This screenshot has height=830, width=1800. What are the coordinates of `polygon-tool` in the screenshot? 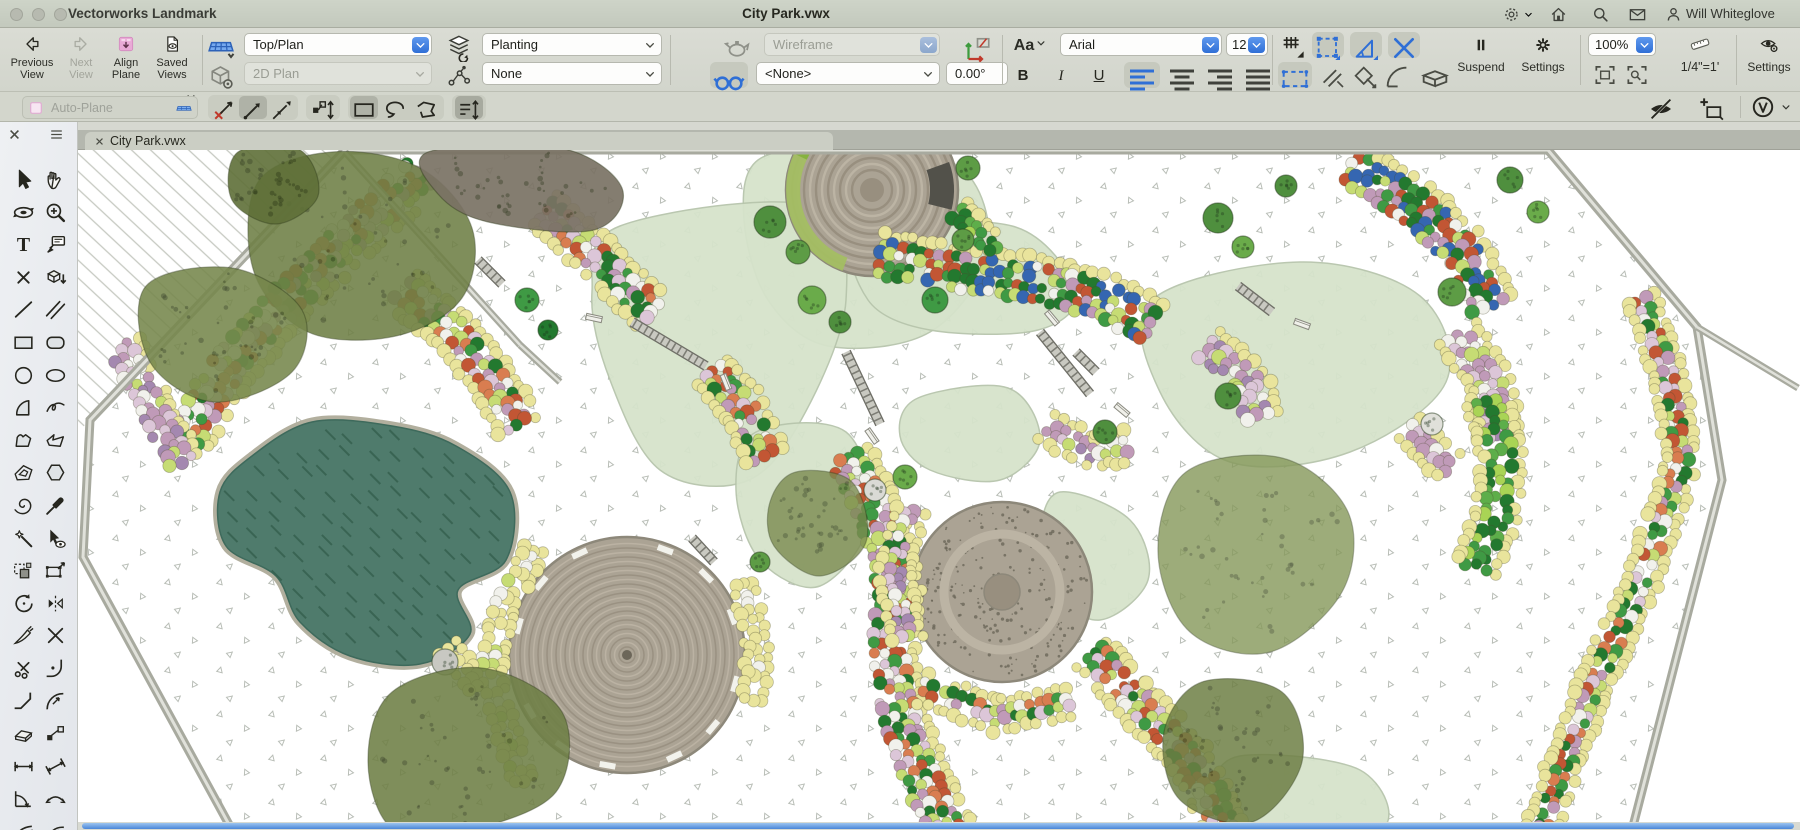 It's located at (23, 442).